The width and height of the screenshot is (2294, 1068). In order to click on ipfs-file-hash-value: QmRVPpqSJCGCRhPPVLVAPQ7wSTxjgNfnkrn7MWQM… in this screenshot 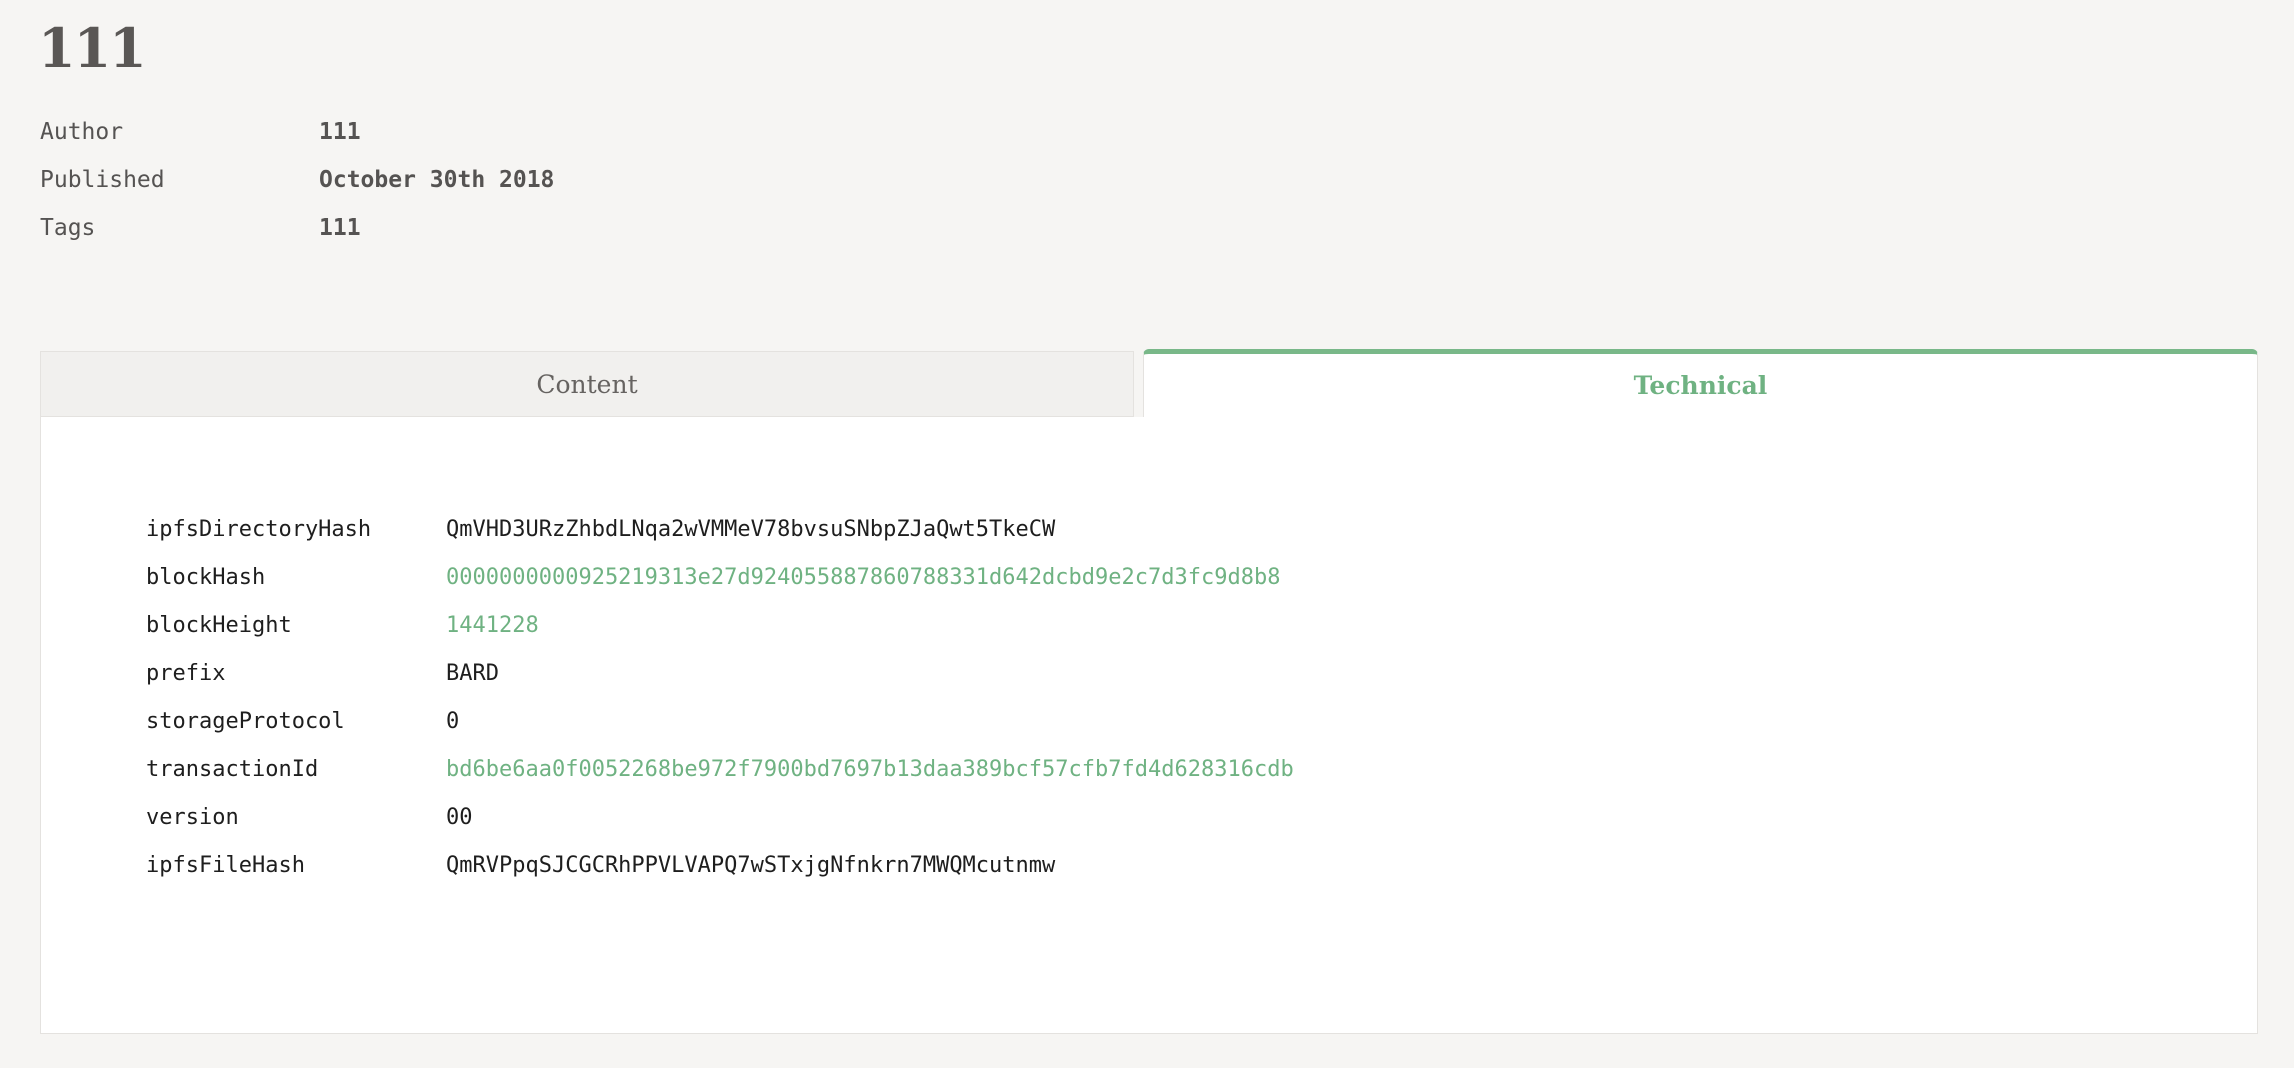, I will do `click(751, 865)`.